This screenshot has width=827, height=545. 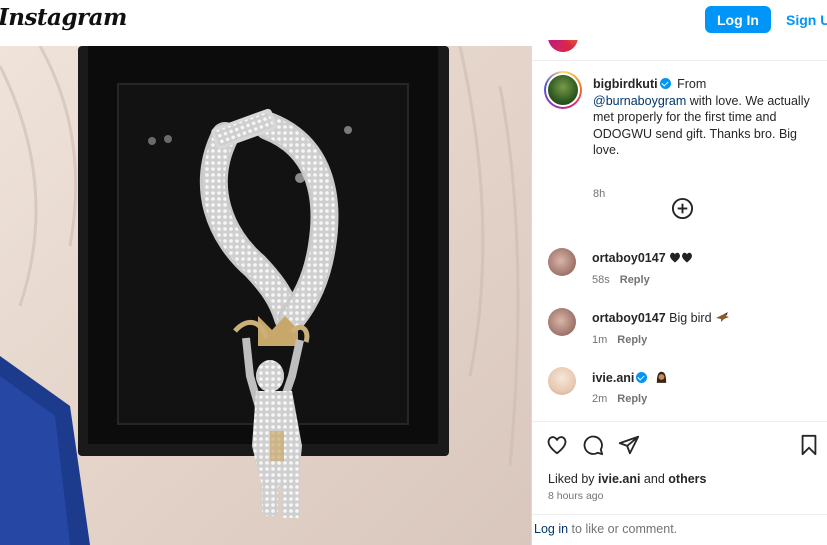 I want to click on caption-text-before: From, so click(x=692, y=84).